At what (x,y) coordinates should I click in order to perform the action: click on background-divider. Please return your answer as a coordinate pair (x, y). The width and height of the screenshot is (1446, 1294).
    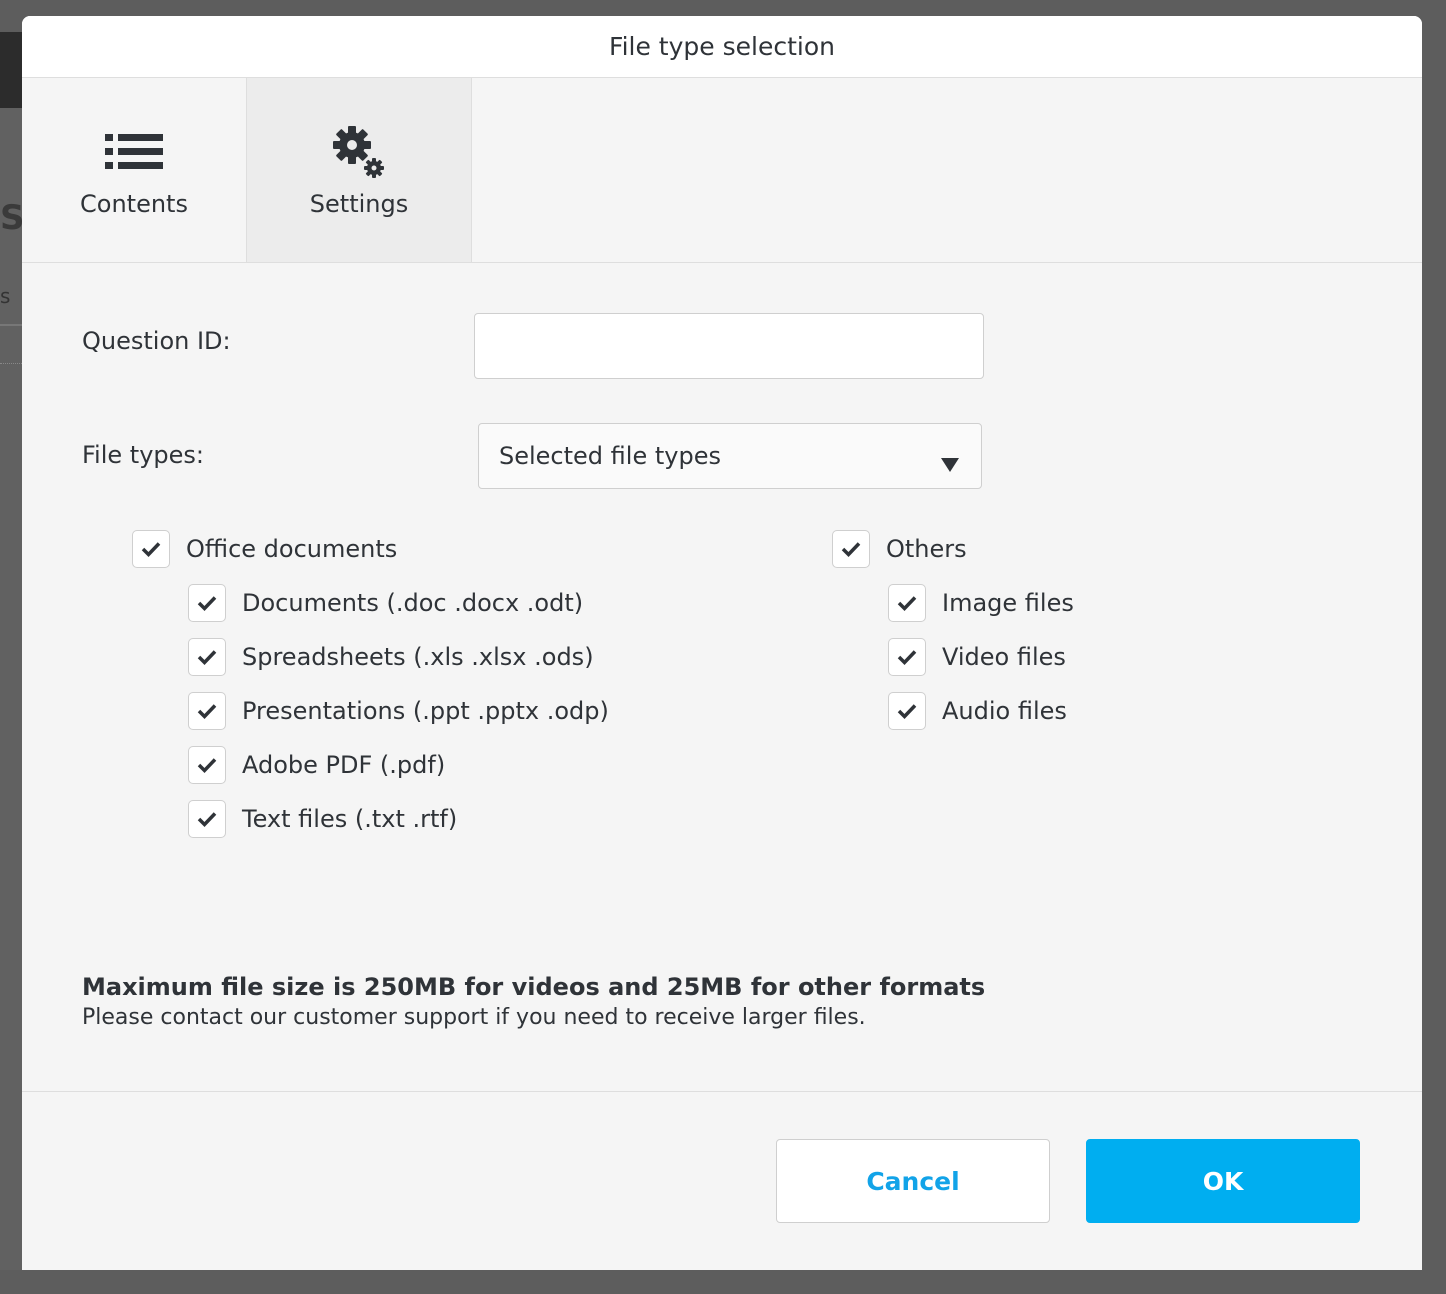
    Looking at the image, I should click on (11, 325).